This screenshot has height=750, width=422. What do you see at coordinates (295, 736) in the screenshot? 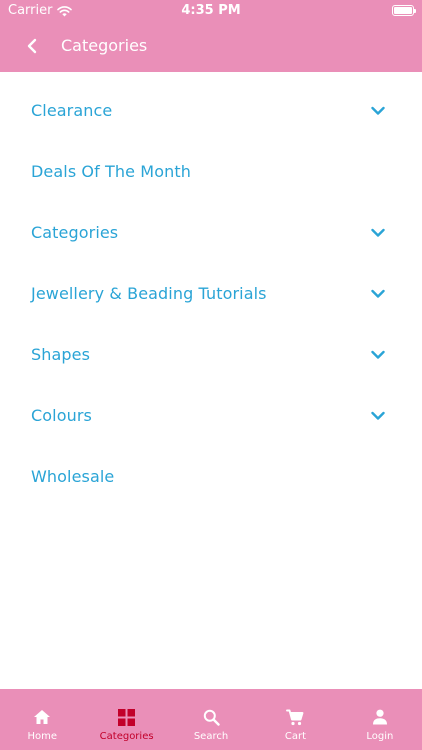
I see `tab-label: Cart` at bounding box center [295, 736].